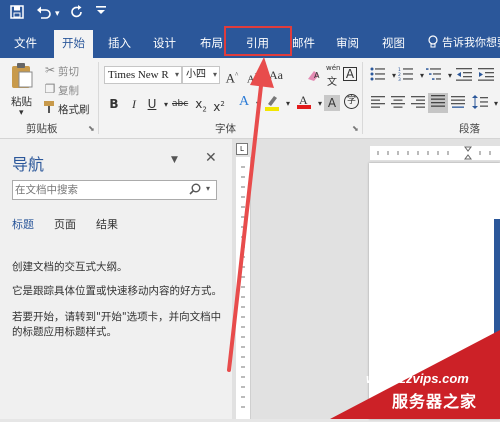 This screenshot has height=422, width=500. I want to click on align-center-icon, so click(398, 104).